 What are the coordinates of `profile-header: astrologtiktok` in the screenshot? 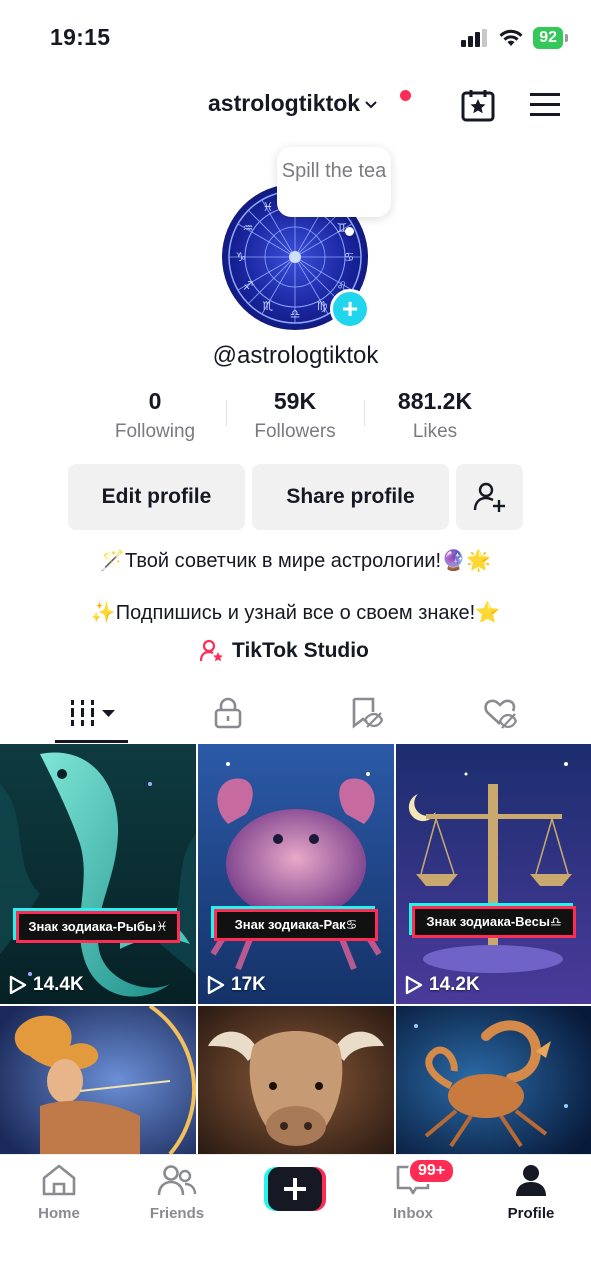 It's located at (295, 105).